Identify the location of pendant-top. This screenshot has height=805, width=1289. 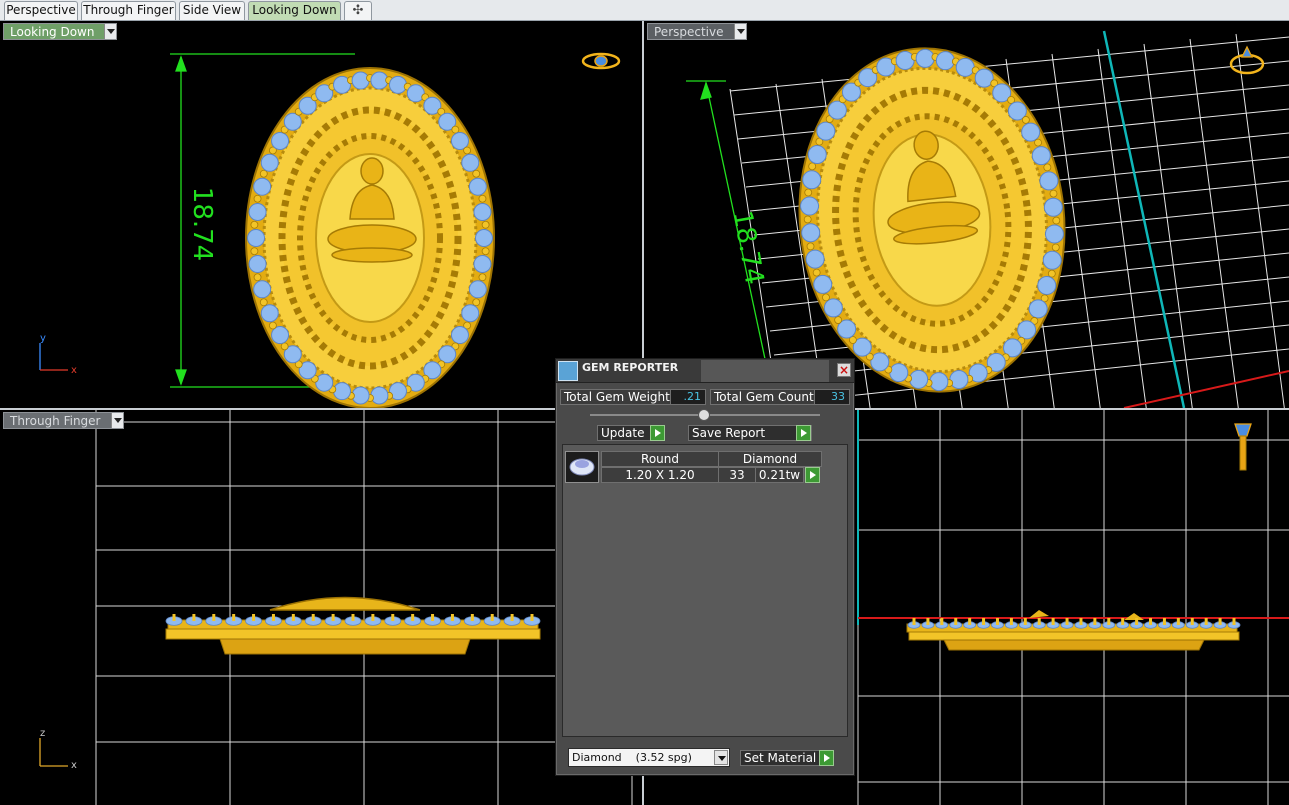
(370, 237).